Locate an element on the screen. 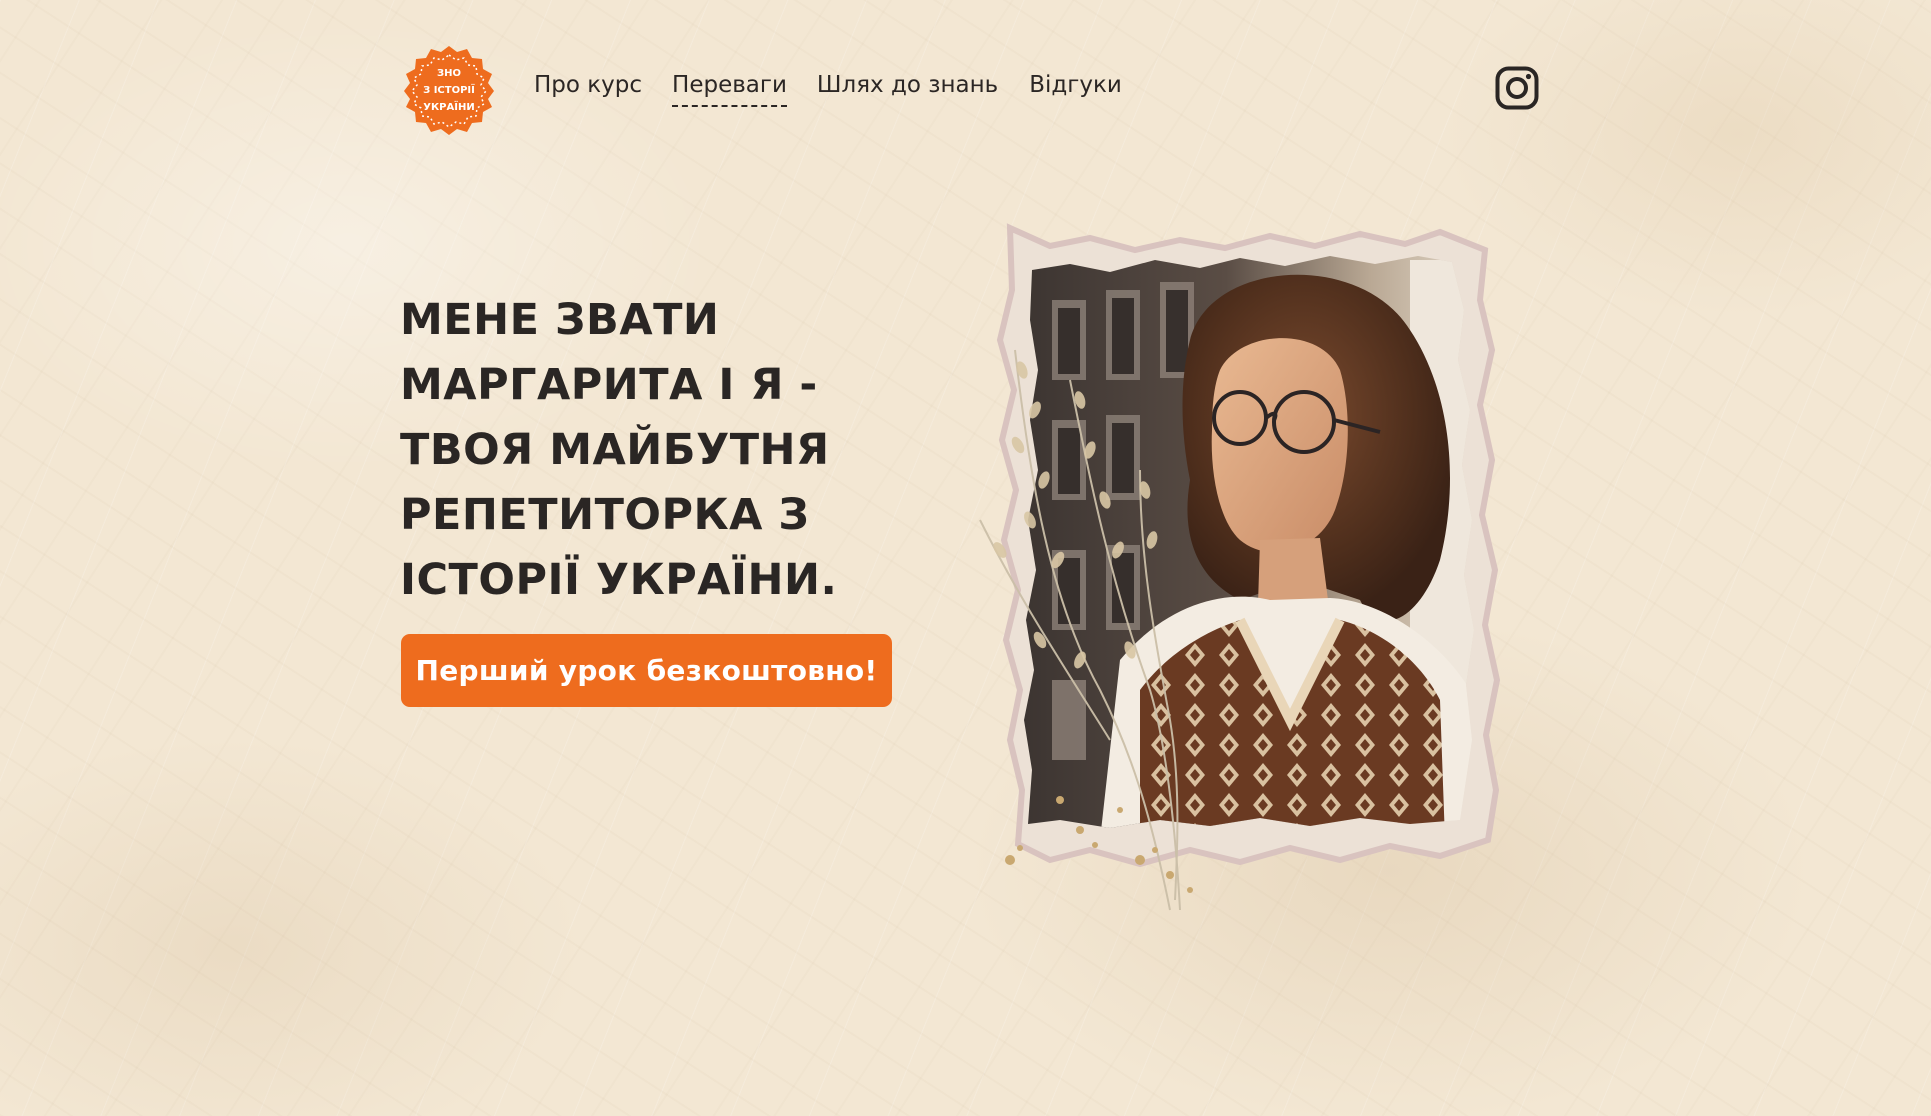  nav-item-path-to-knowledge: Шлях до знань is located at coordinates (907, 85).